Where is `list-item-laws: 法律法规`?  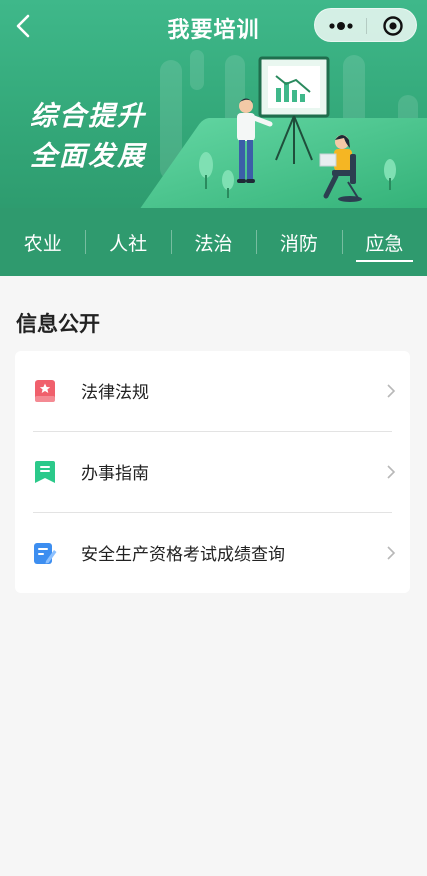
list-item-laws: 法律法规 is located at coordinates (212, 391).